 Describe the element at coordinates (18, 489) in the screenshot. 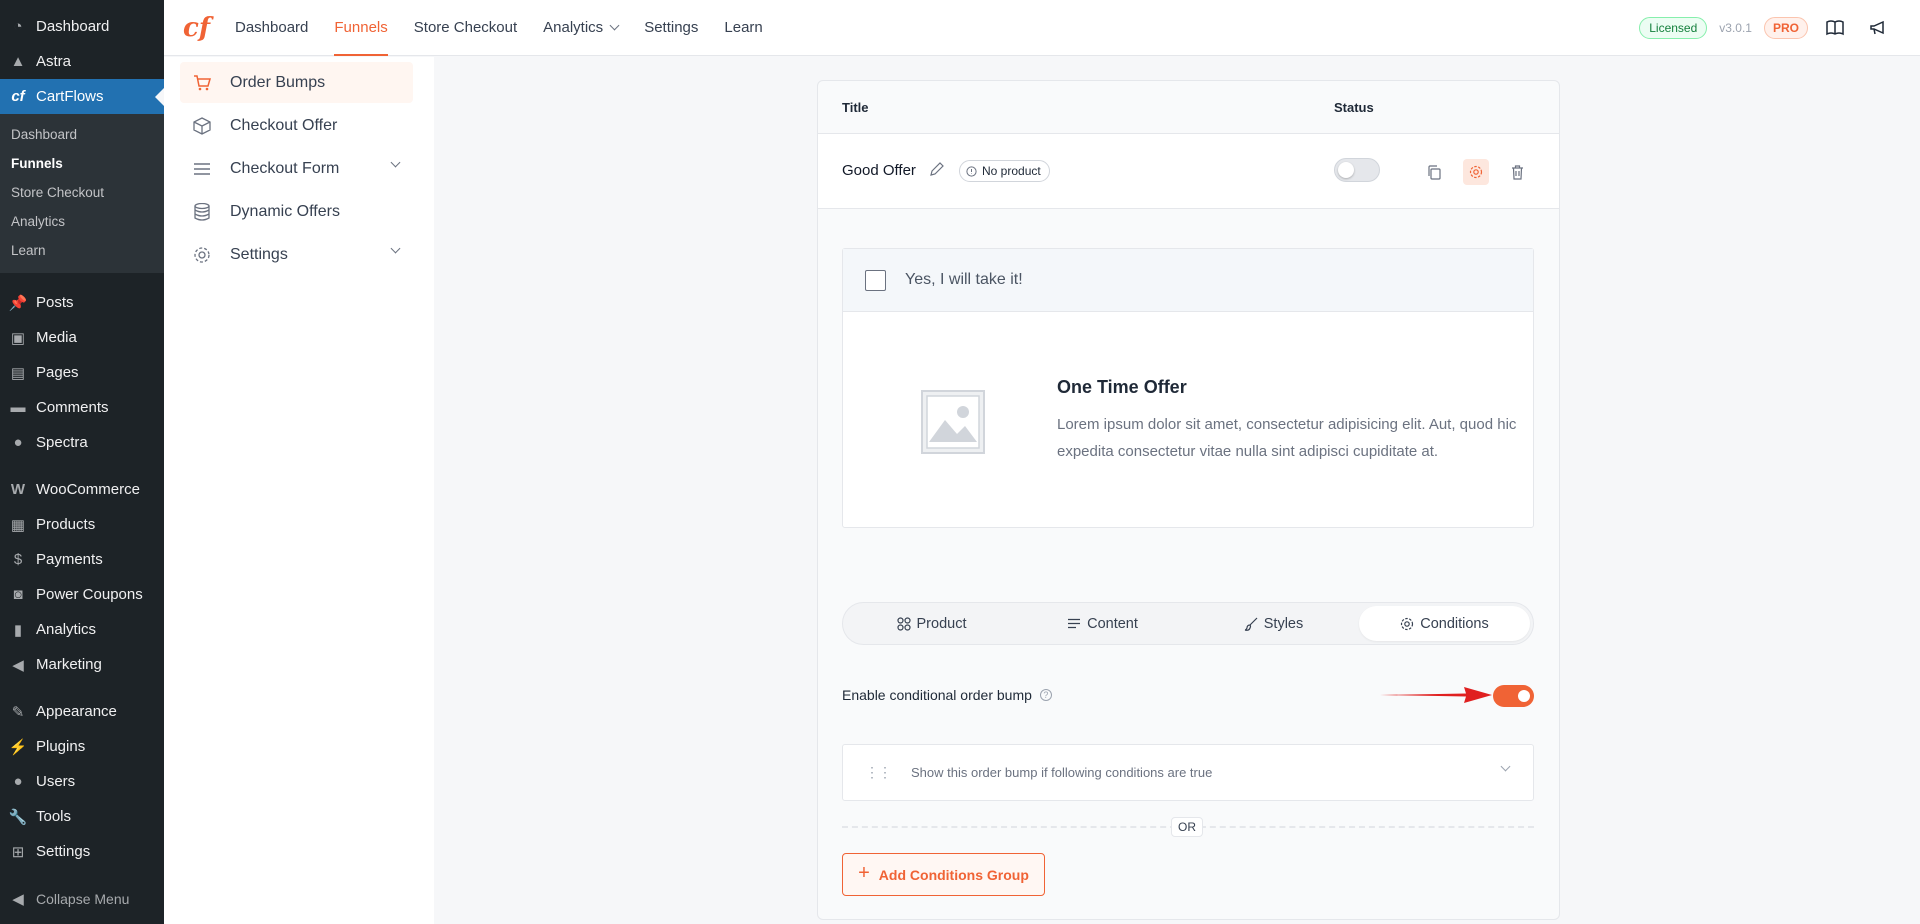

I see `woocommerce-icon: W` at that location.